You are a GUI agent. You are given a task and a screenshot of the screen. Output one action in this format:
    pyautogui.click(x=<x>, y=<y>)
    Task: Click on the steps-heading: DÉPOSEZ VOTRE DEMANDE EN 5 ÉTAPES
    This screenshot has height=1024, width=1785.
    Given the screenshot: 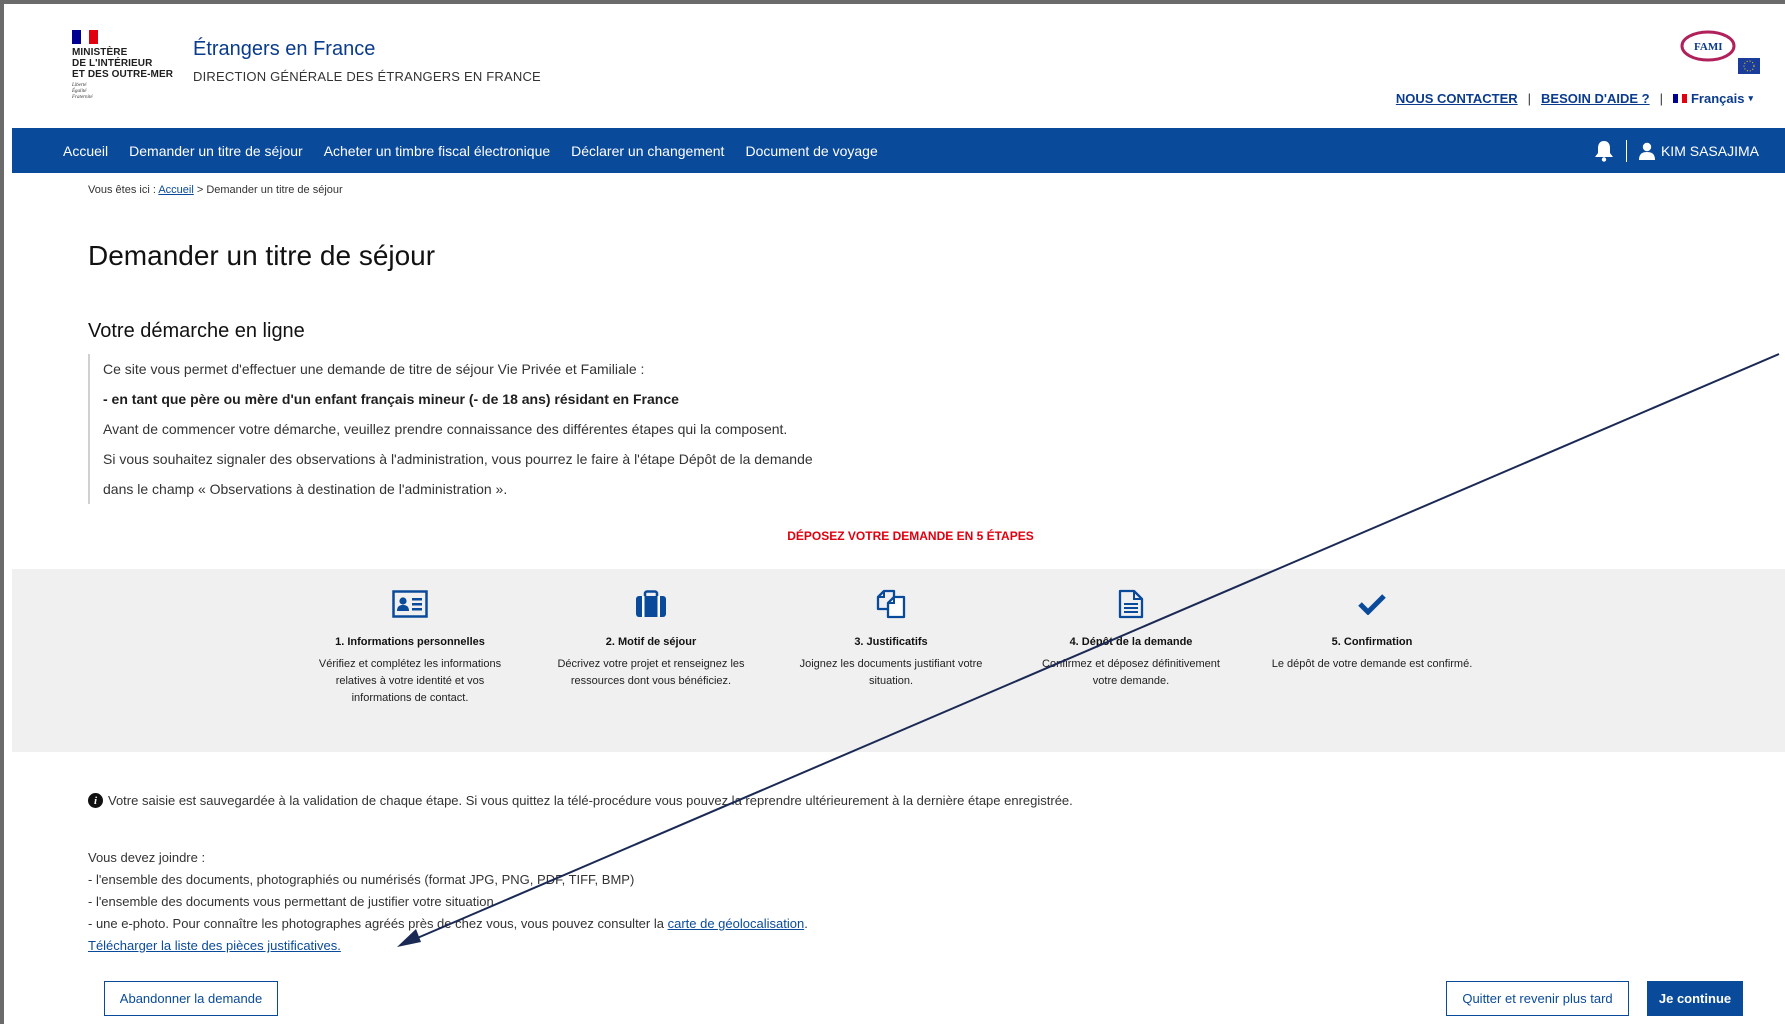 What is the action you would take?
    pyautogui.click(x=910, y=536)
    